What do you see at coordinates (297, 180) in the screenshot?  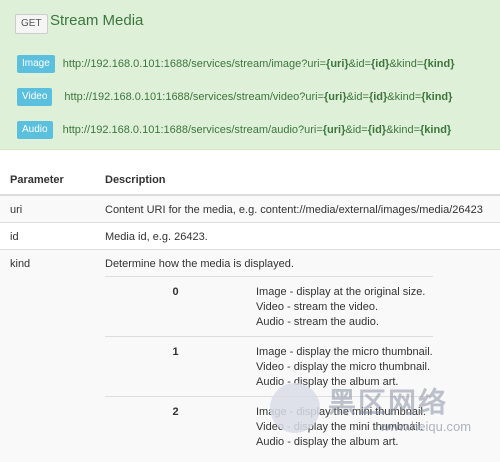 I see `column-header-description: Description` at bounding box center [297, 180].